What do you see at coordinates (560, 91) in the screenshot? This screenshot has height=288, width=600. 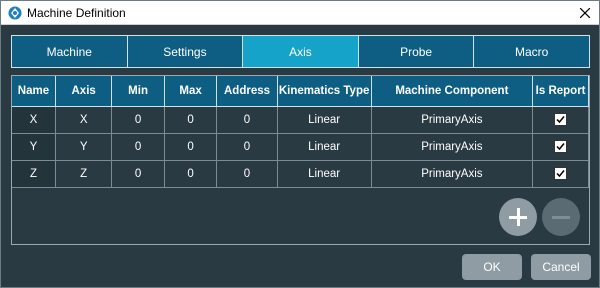 I see `column-header-is-report: Is Report` at bounding box center [560, 91].